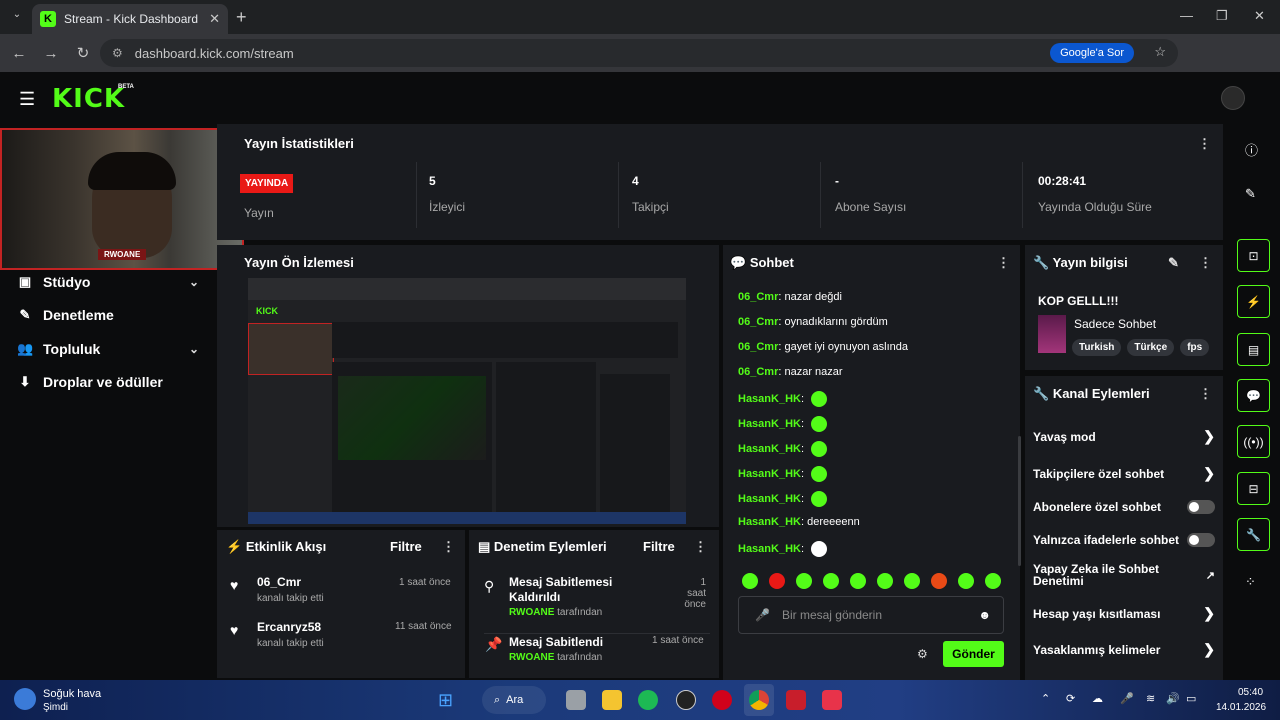 This screenshot has width=1280, height=720. I want to click on activity-name: Ercanryz58, so click(289, 627).